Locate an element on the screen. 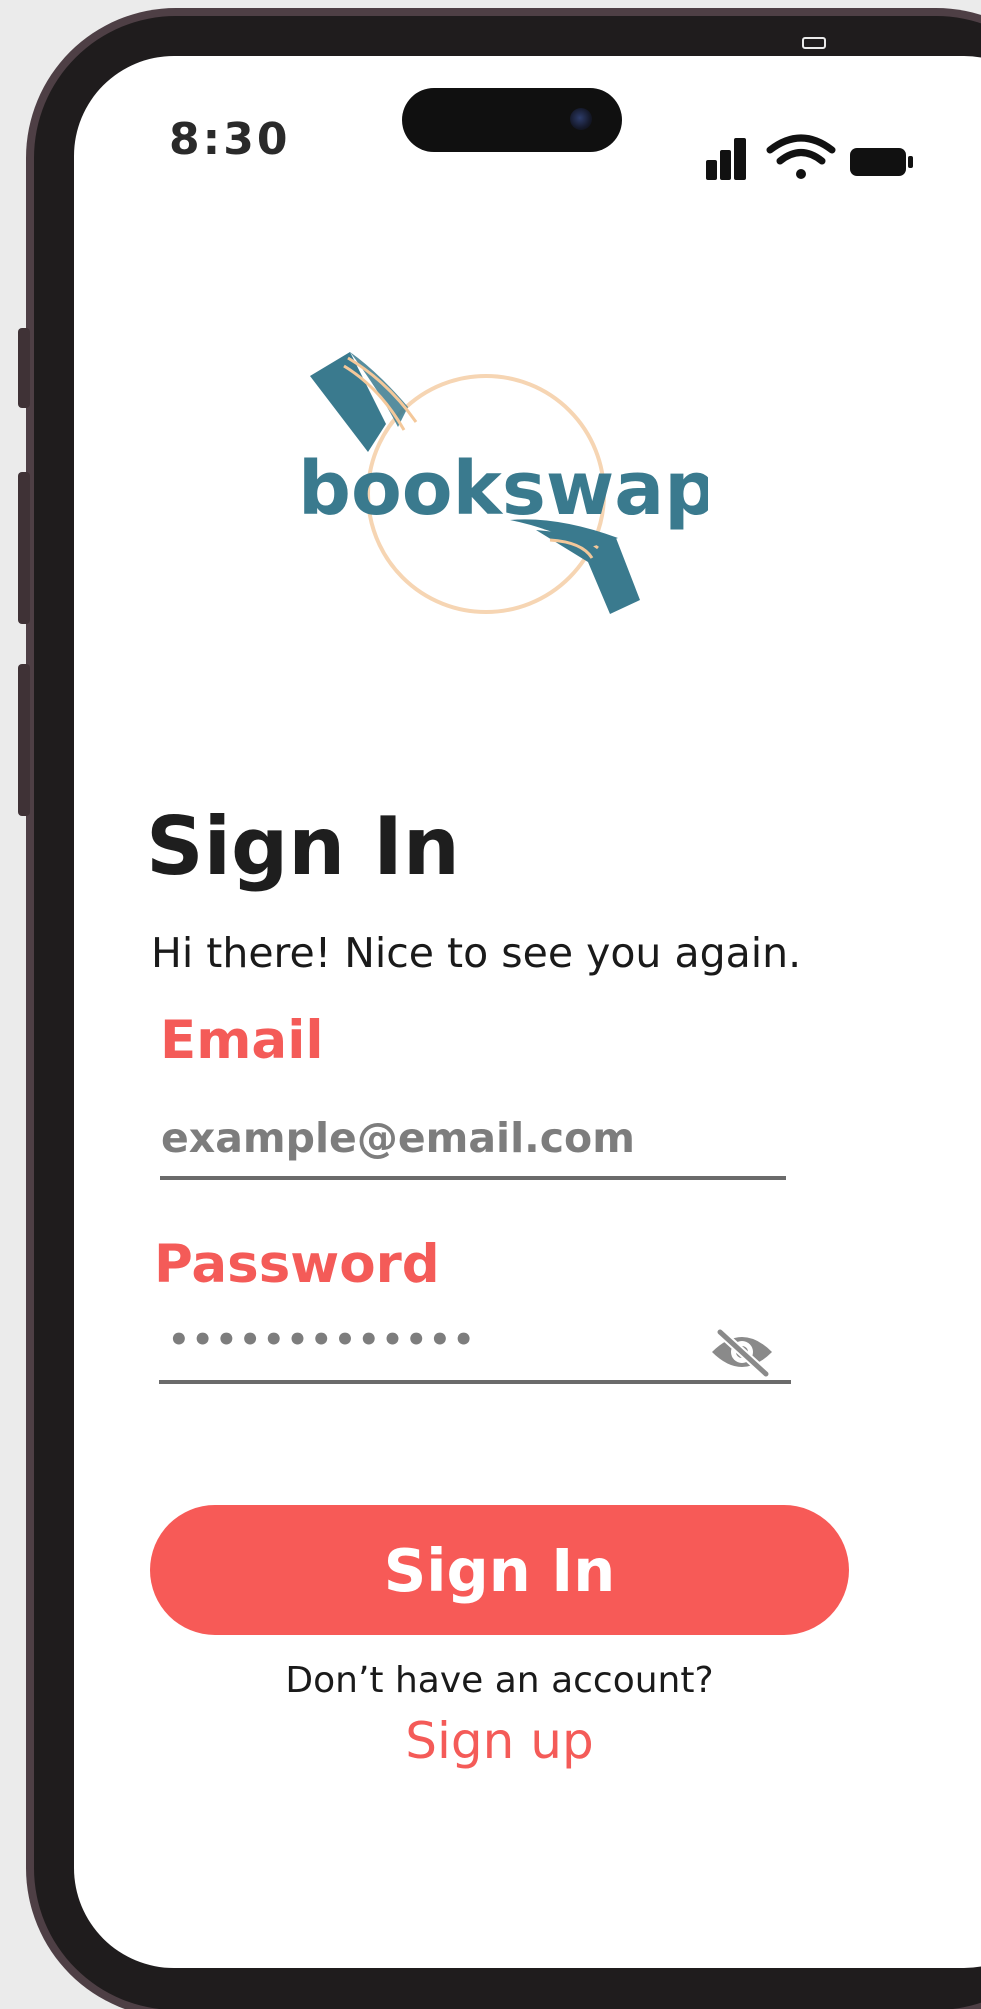 The image size is (981, 2009). status-time: 8:30 is located at coordinates (230, 139).